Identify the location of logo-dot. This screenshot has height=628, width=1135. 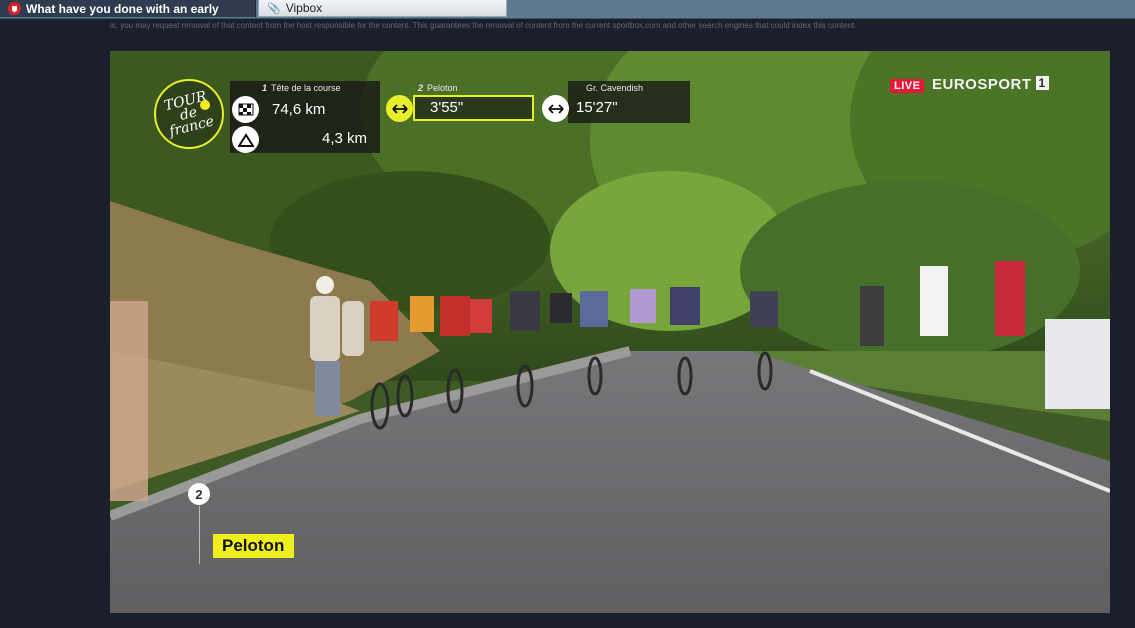
(205, 105).